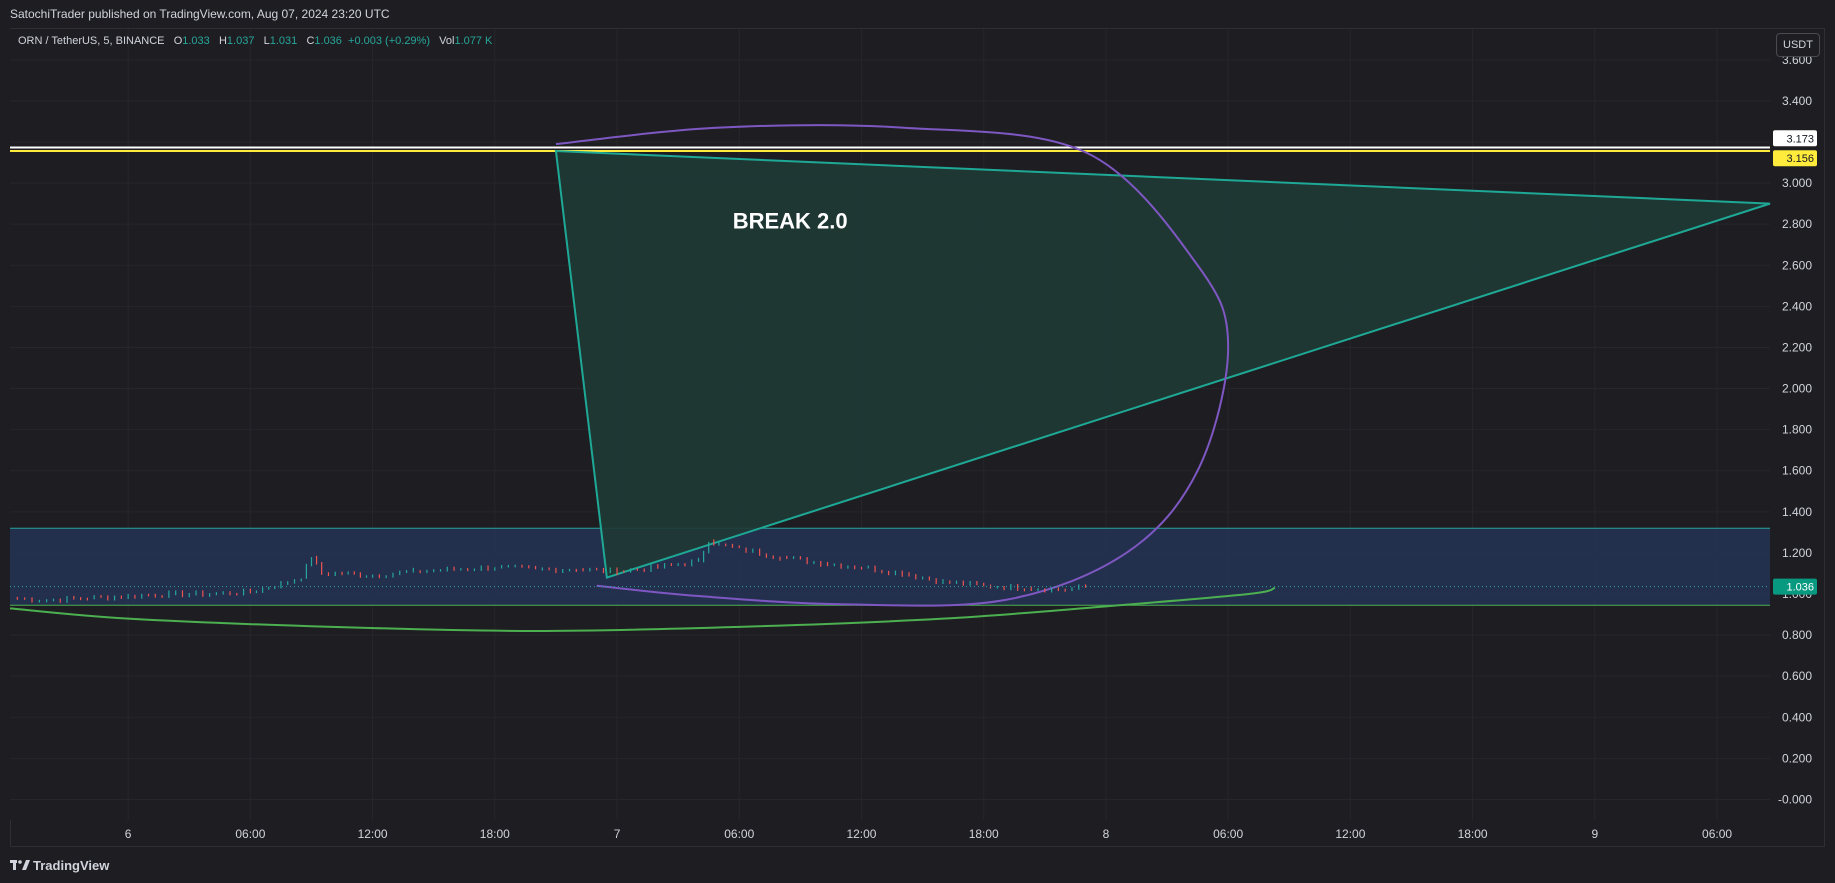 This screenshot has width=1835, height=883. What do you see at coordinates (20, 865) in the screenshot?
I see `tradingview-logo-icon` at bounding box center [20, 865].